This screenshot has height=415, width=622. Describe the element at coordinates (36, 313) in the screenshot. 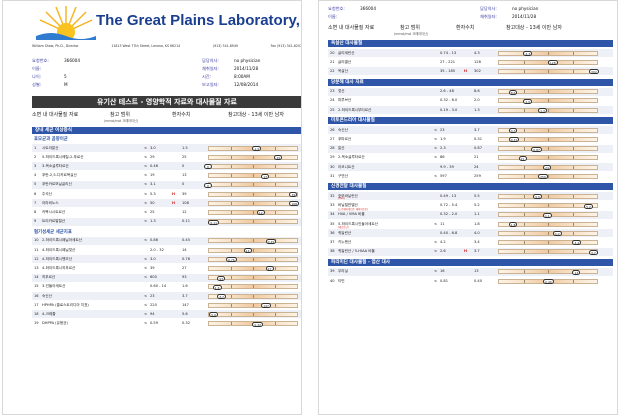

I see `row-number: 18` at that location.